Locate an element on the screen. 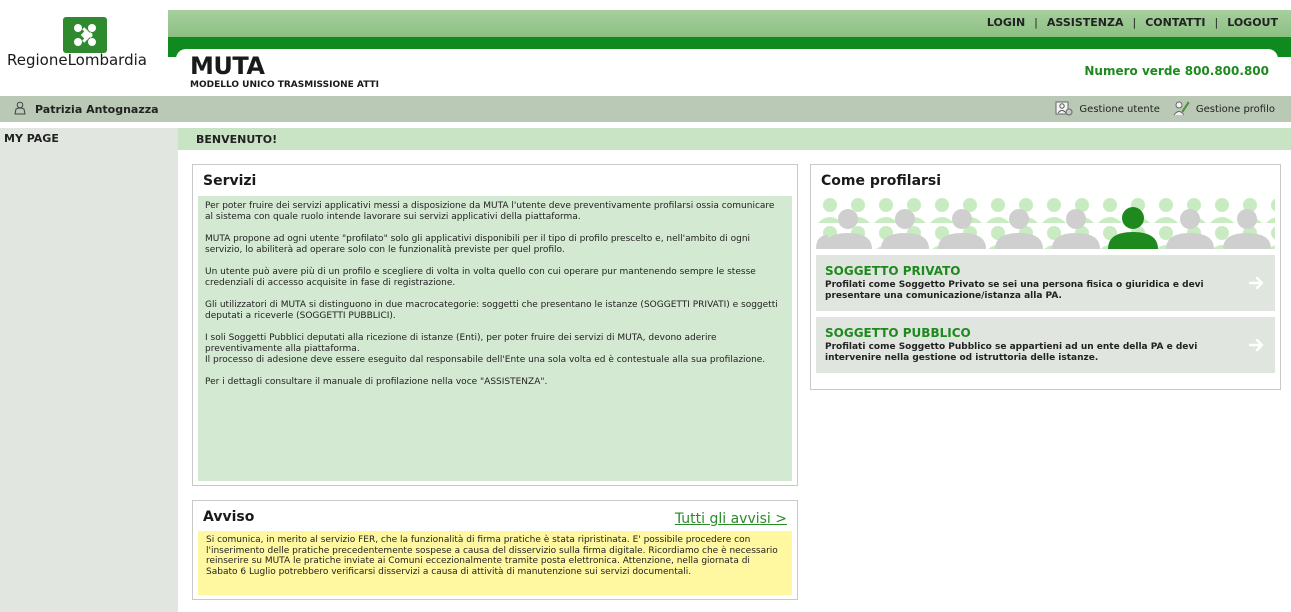 The image size is (1291, 612). login-link: LOGIN is located at coordinates (1006, 22).